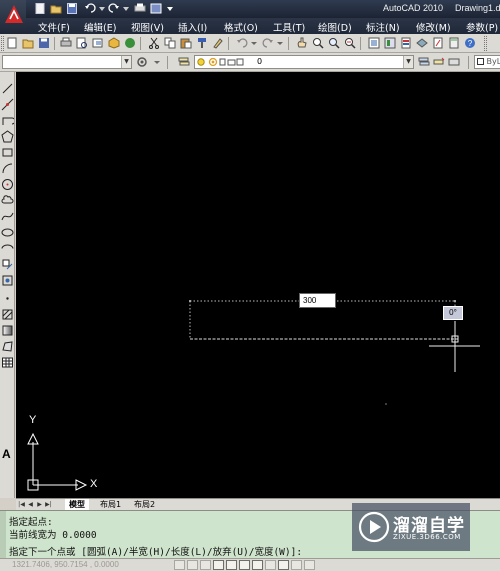 Image resolution: width=500 pixels, height=571 pixels. Describe the element at coordinates (433, 27) in the screenshot. I see `menu-modify: 修改(M)` at that location.